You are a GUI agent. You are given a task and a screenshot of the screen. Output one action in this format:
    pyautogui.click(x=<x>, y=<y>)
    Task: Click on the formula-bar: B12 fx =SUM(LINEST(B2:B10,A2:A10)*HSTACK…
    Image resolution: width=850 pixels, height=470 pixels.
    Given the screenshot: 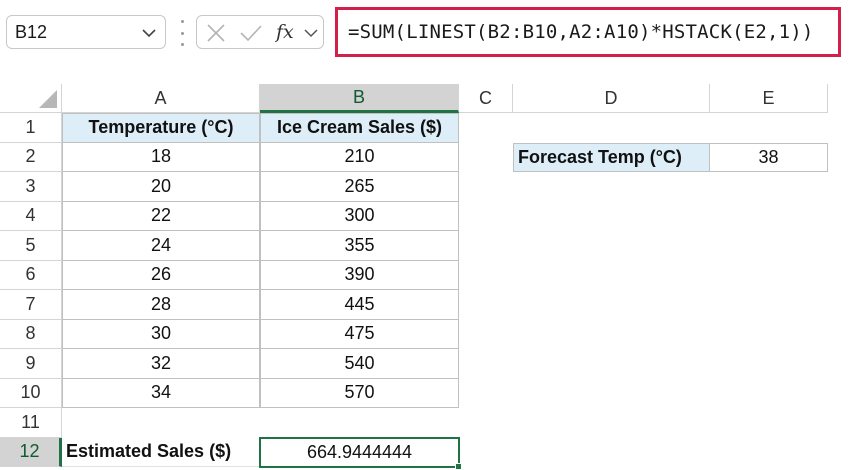 What is the action you would take?
    pyautogui.click(x=425, y=32)
    